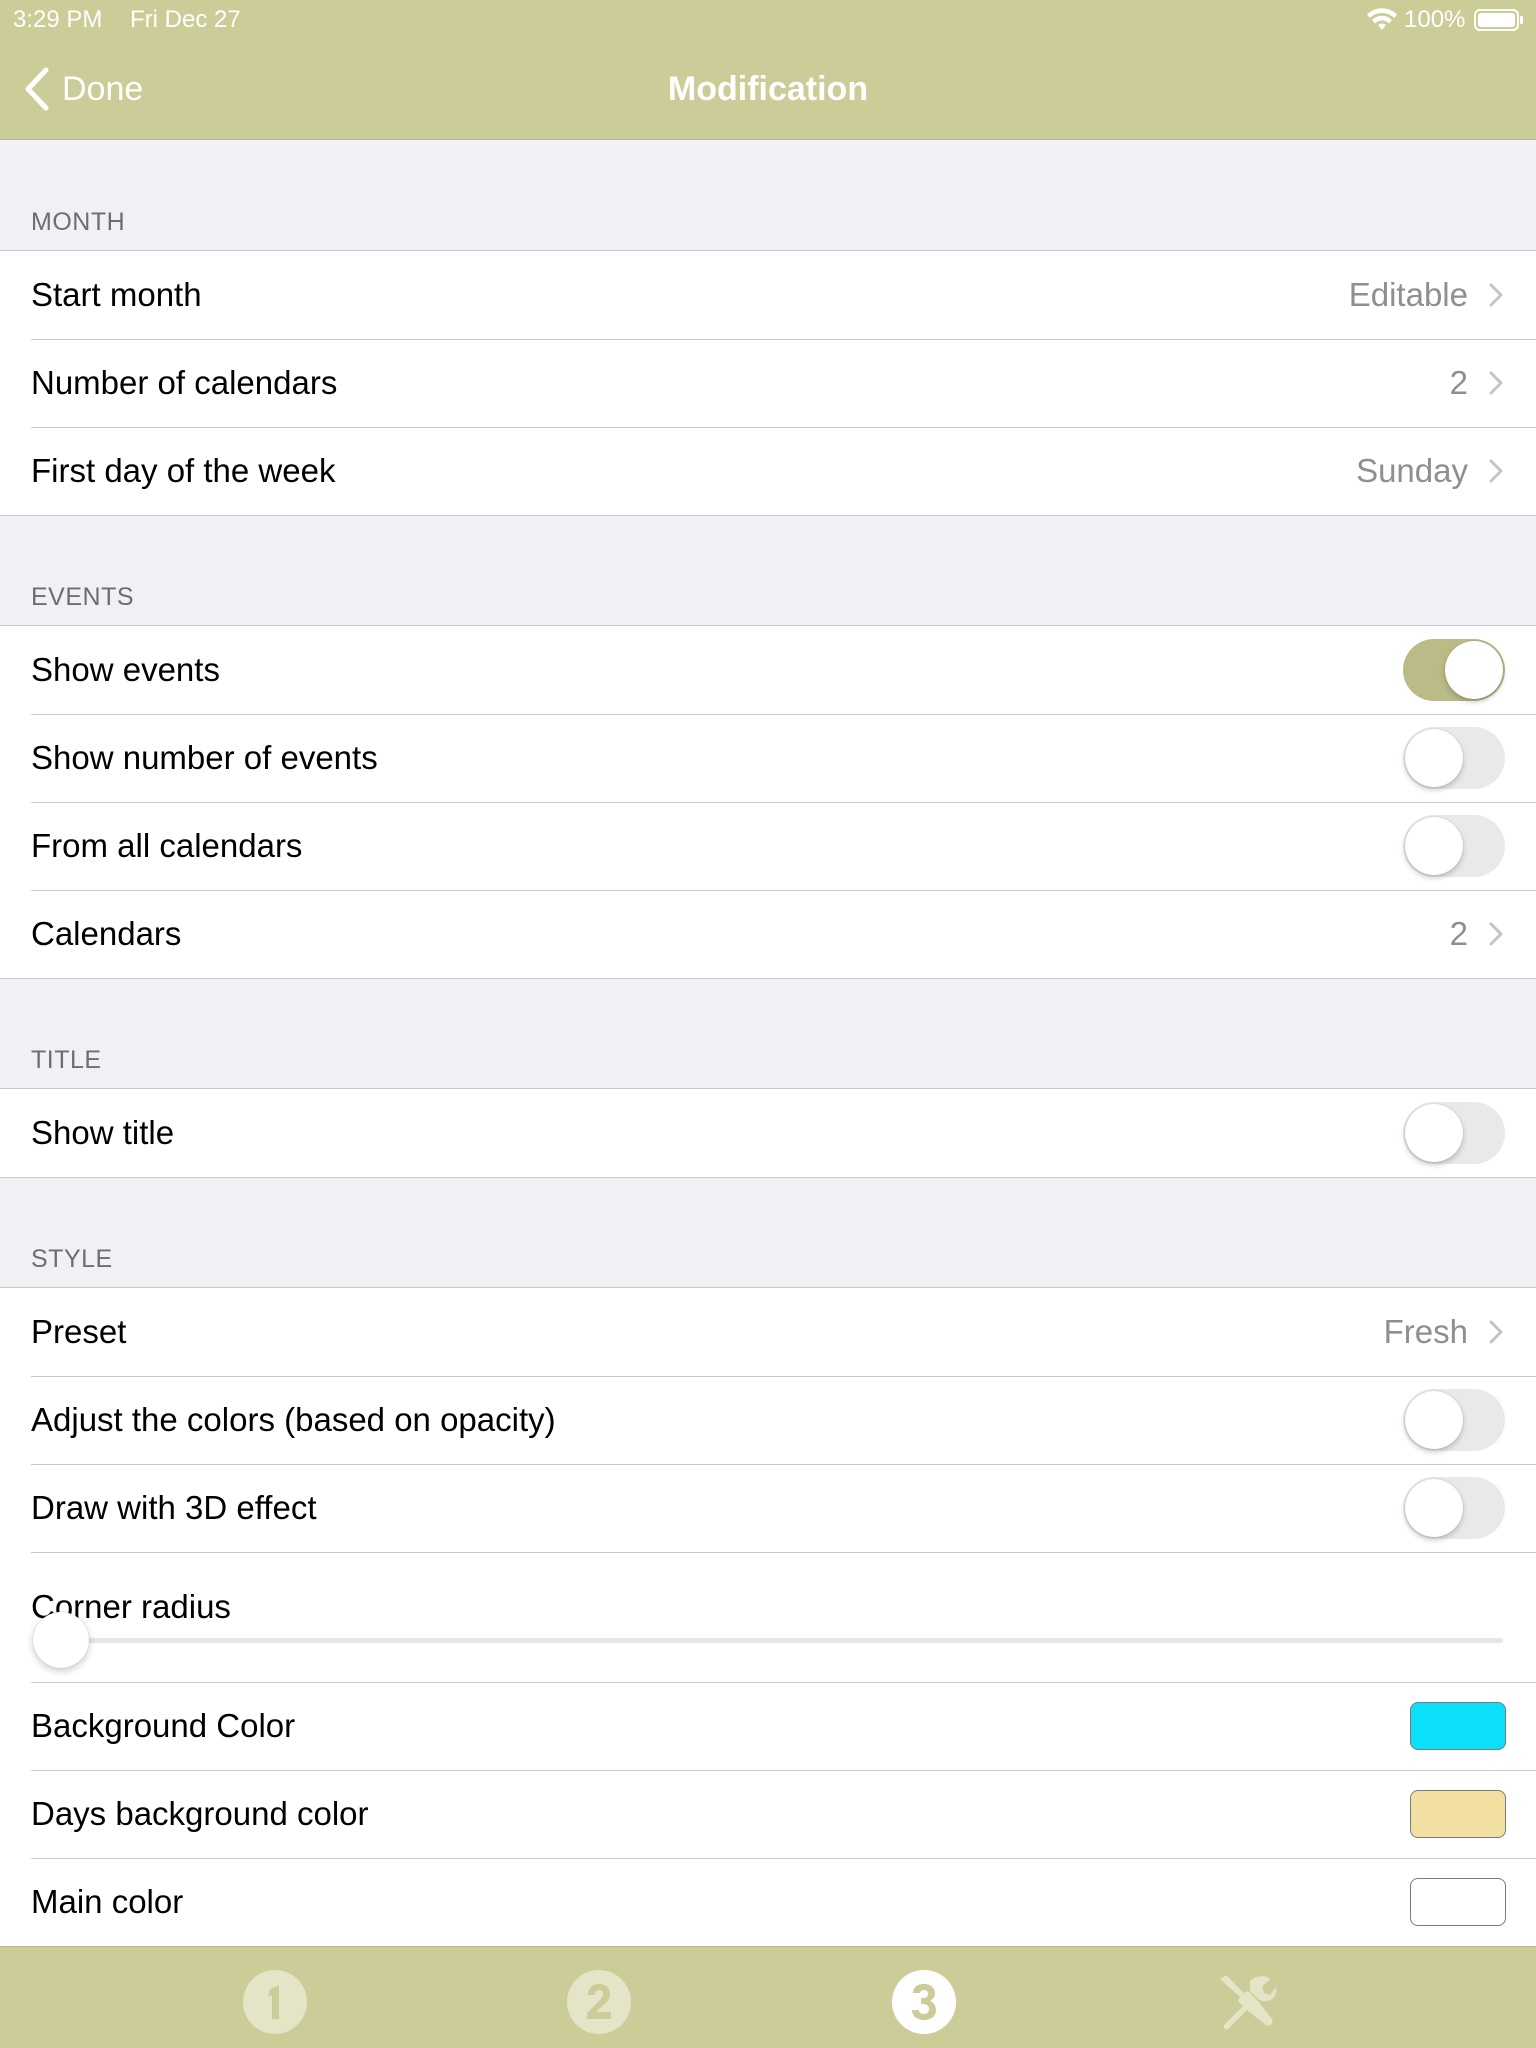  I want to click on row-value: Sunday, so click(1412, 470).